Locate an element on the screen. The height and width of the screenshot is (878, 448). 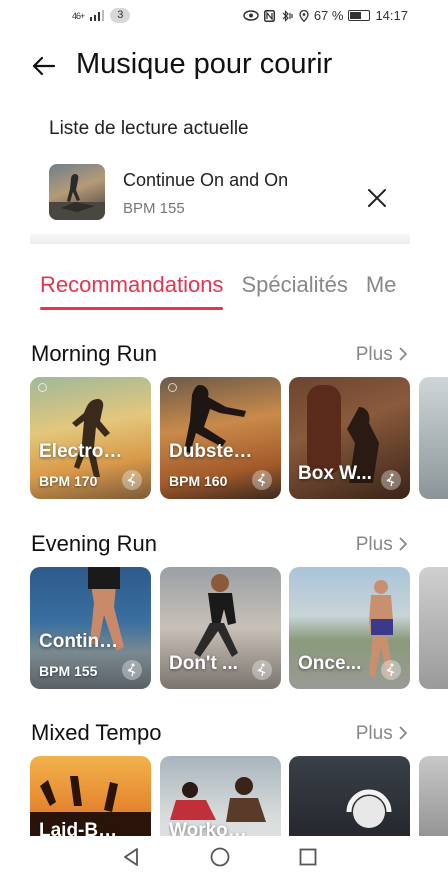
home-circle-icon is located at coordinates (220, 857).